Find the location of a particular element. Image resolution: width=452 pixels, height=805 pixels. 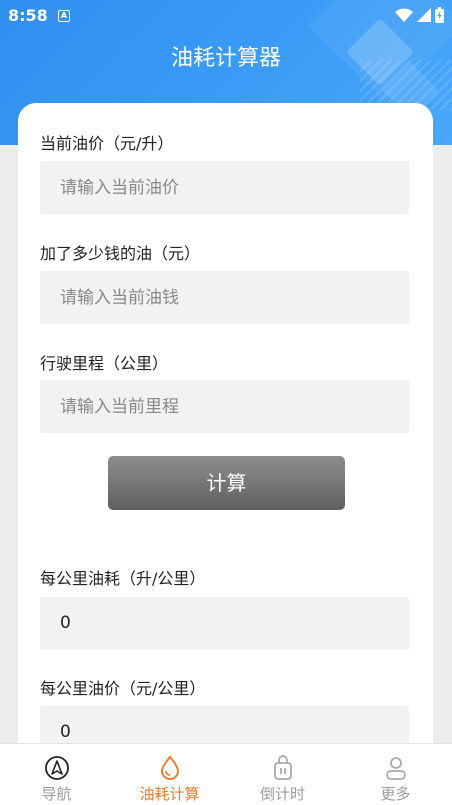

user-icon is located at coordinates (395, 768).